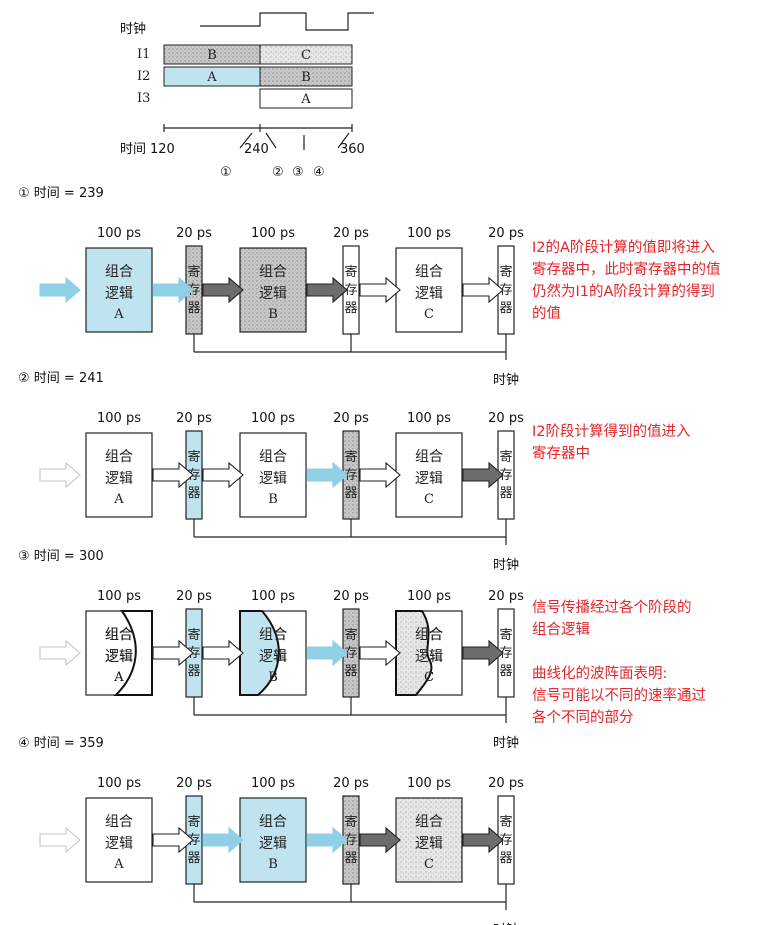  What do you see at coordinates (546, 313) in the screenshot?
I see `note-line: 的值` at bounding box center [546, 313].